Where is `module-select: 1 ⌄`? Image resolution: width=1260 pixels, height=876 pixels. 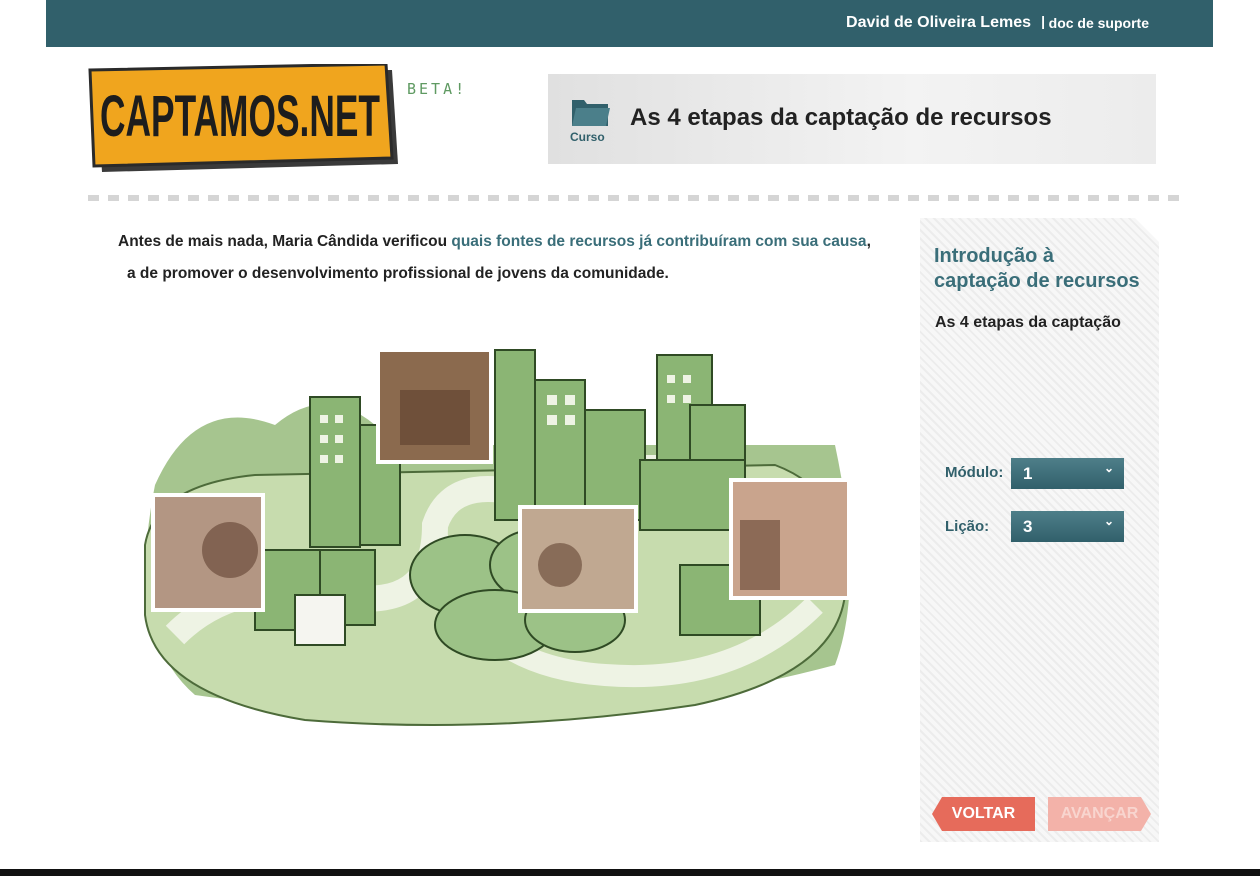
module-select: 1 ⌄ is located at coordinates (1067, 473).